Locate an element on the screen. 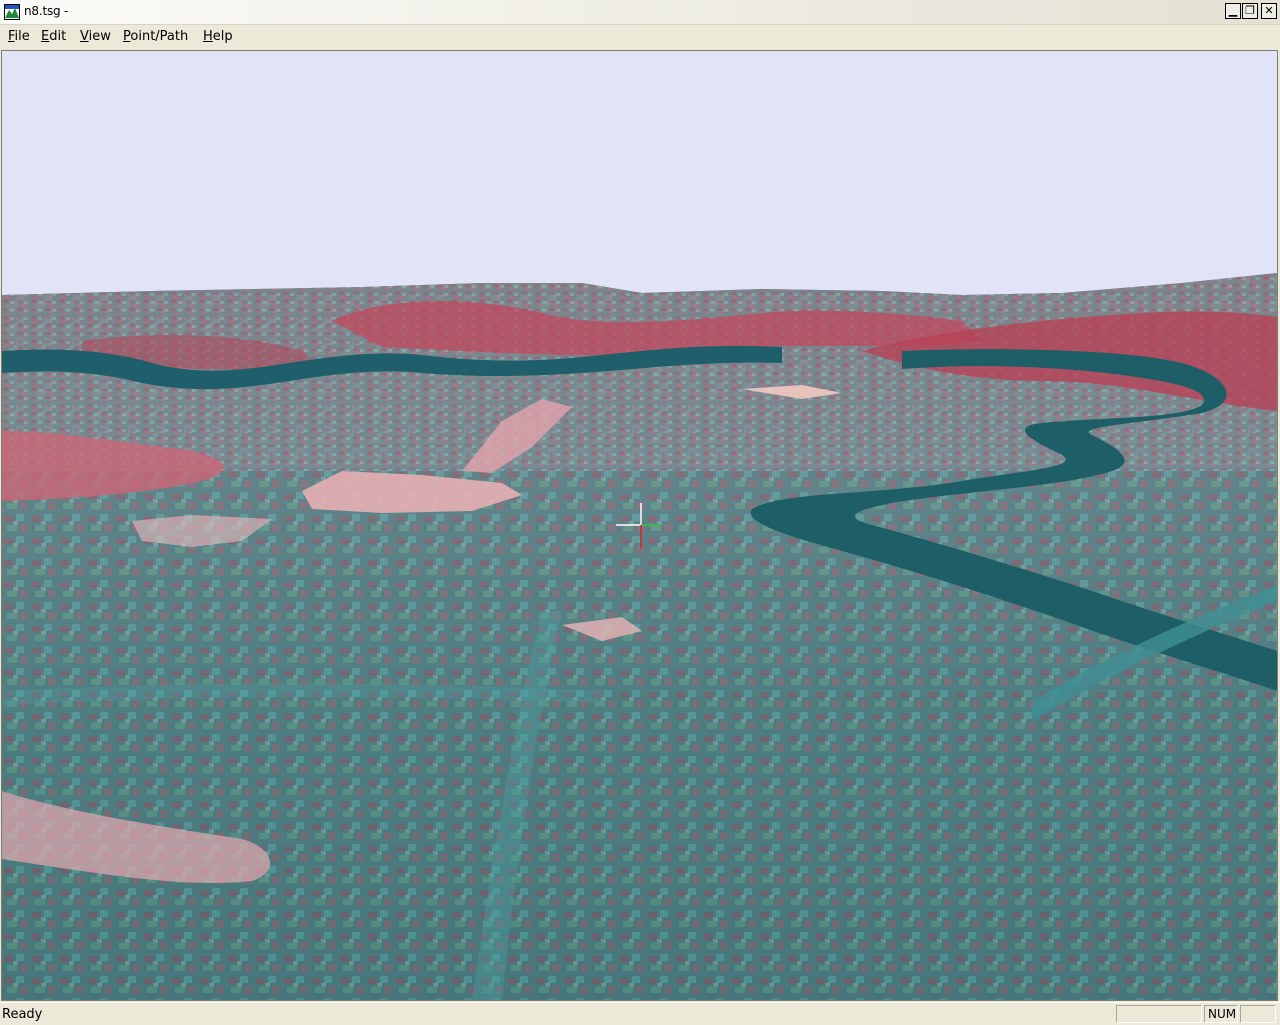  status-text: Ready is located at coordinates (22, 1014).